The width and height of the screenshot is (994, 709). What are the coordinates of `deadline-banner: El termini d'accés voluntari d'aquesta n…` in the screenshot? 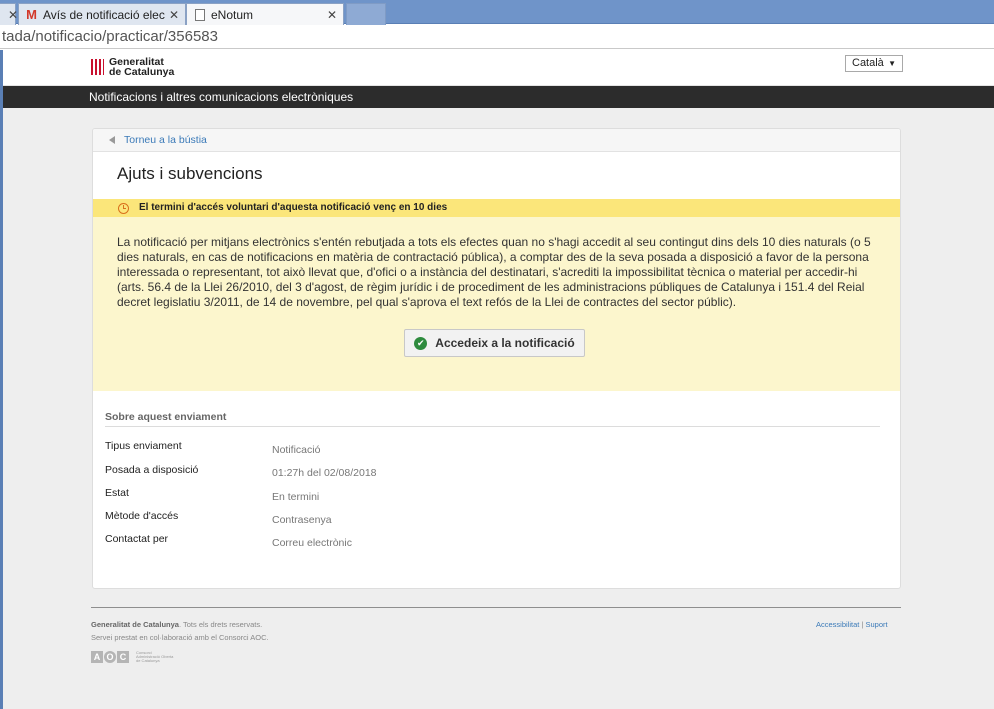 It's located at (496, 208).